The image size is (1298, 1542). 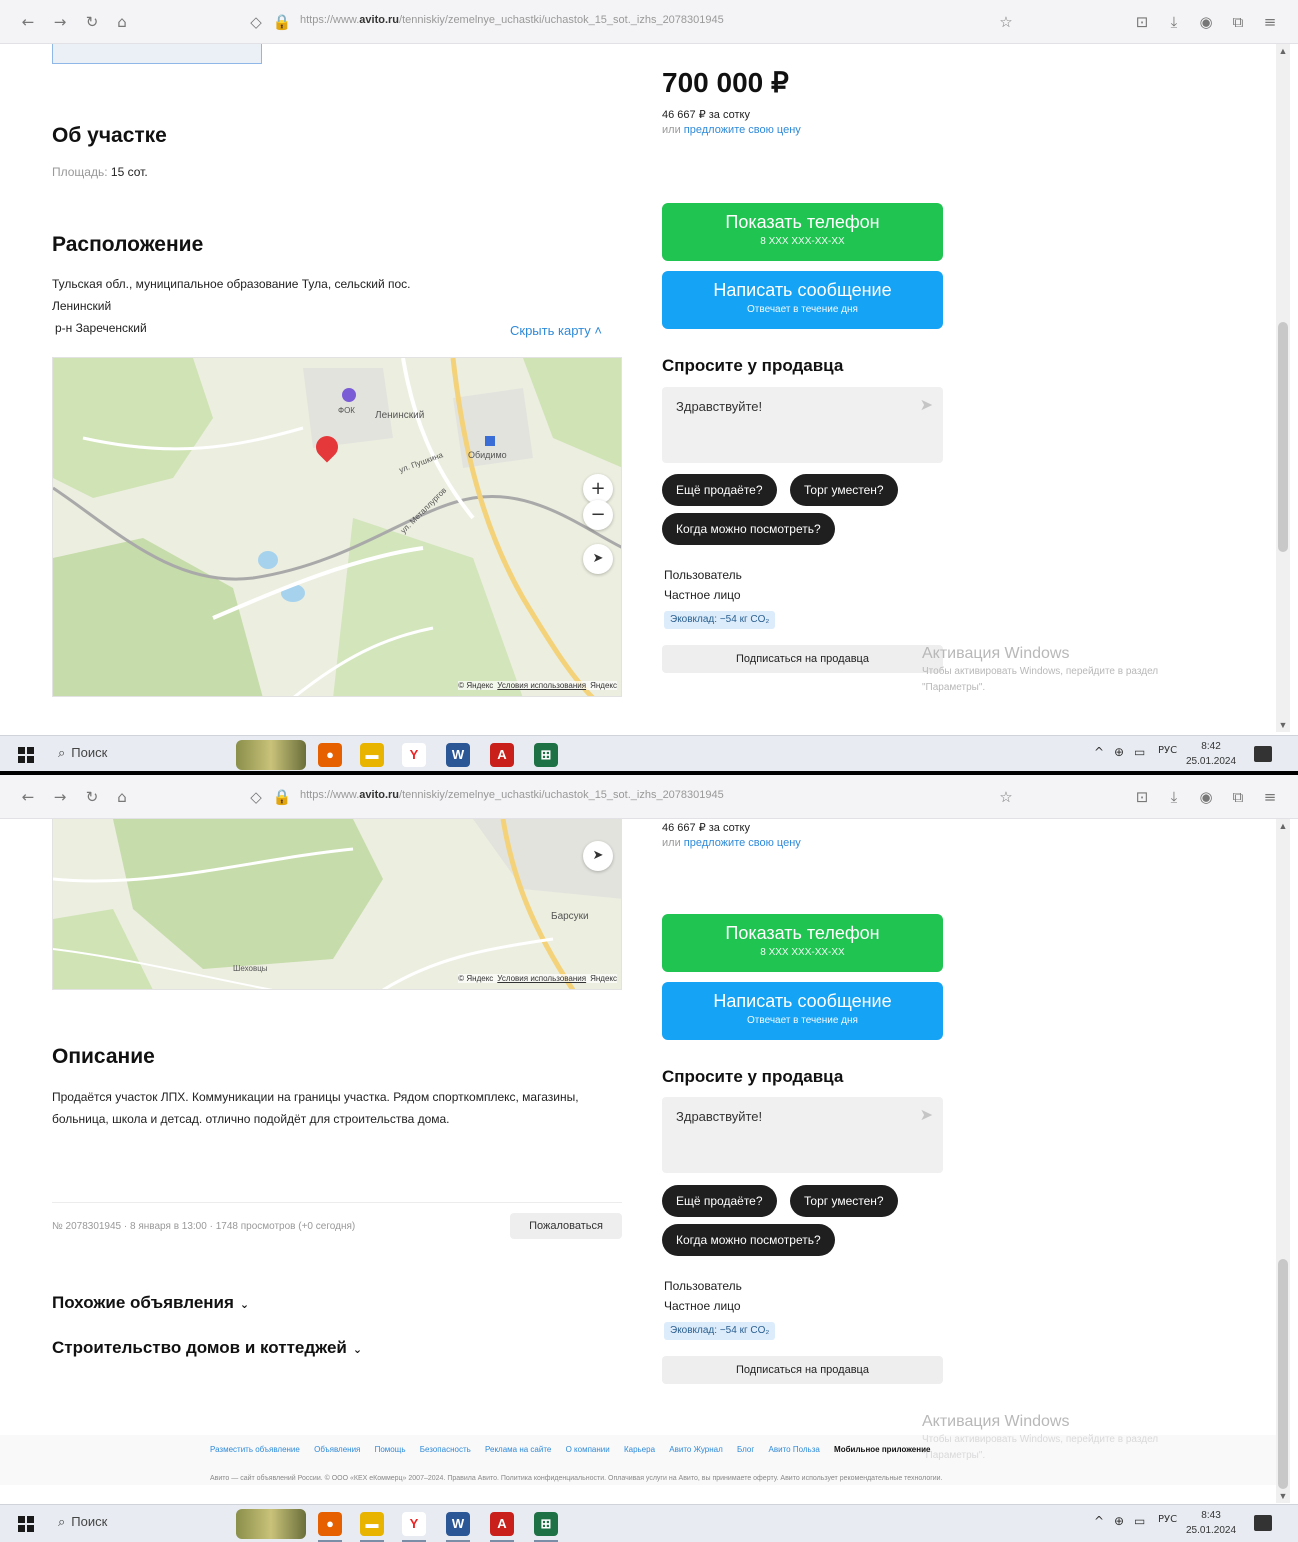 I want to click on footer-link: Авито Журнал, so click(x=696, y=1449).